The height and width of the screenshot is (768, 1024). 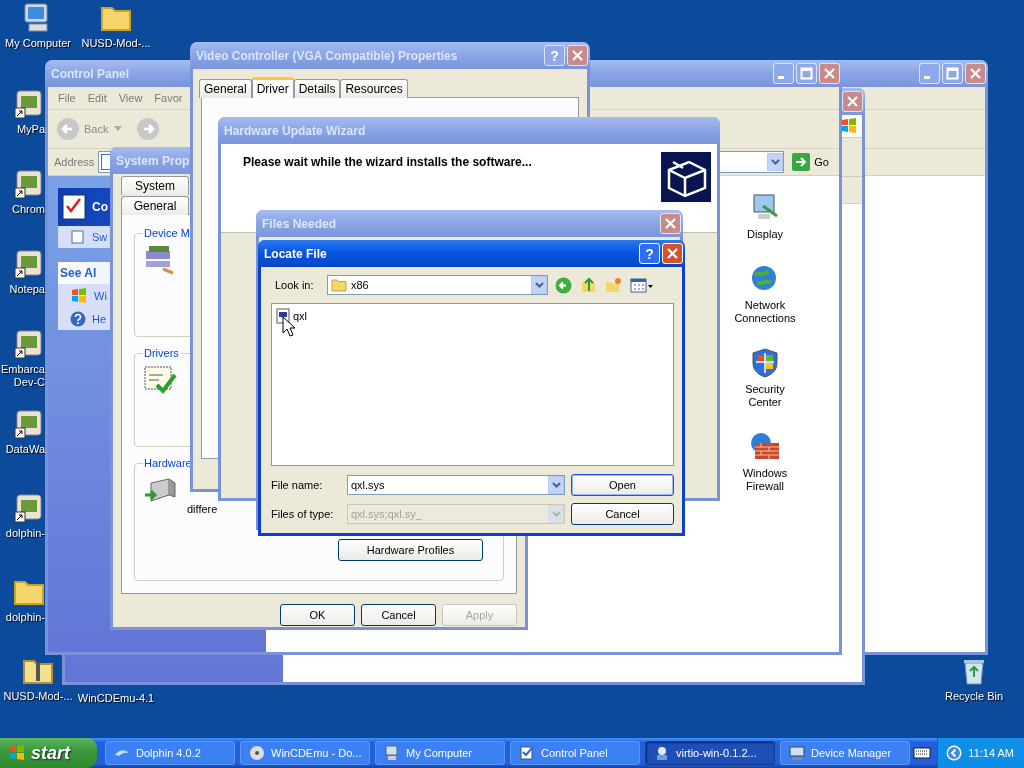 What do you see at coordinates (167, 233) in the screenshot?
I see `group-title: Device M` at bounding box center [167, 233].